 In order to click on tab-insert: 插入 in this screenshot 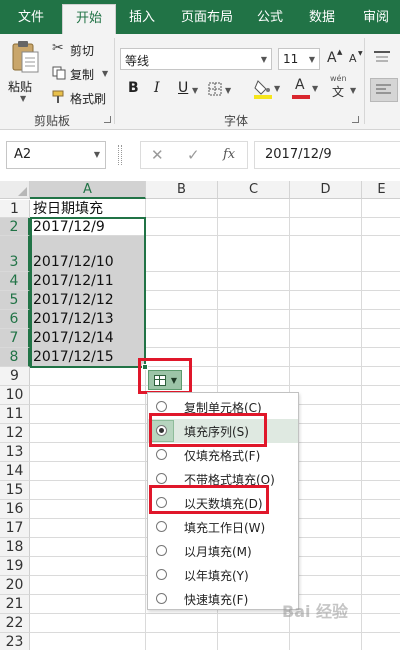, I will do `click(142, 17)`.